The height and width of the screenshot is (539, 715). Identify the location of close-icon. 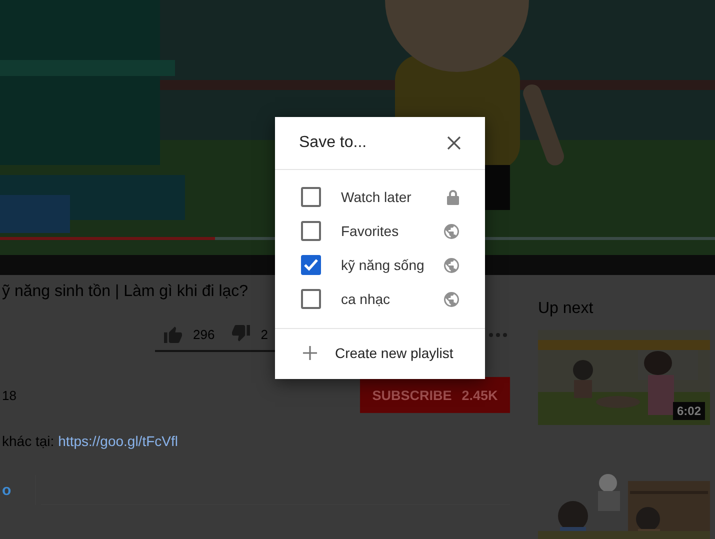
(454, 143).